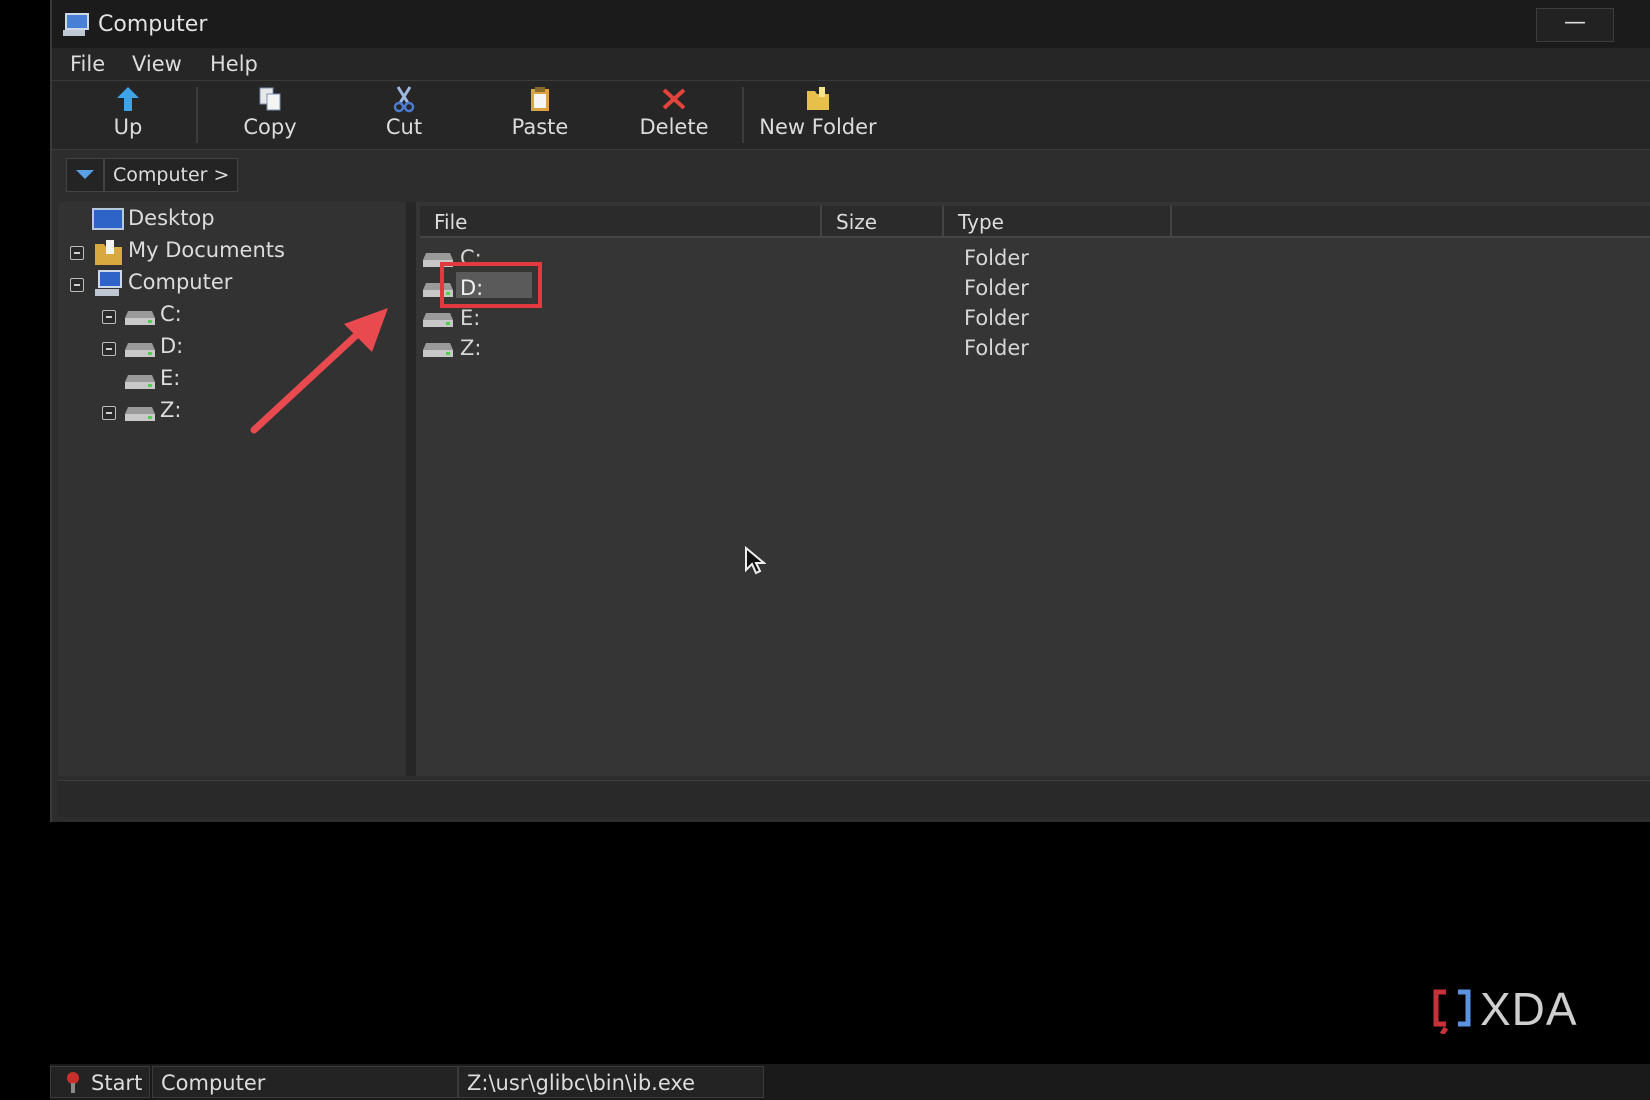 This screenshot has height=1100, width=1650. What do you see at coordinates (234, 64) in the screenshot?
I see `menu-help: Help` at bounding box center [234, 64].